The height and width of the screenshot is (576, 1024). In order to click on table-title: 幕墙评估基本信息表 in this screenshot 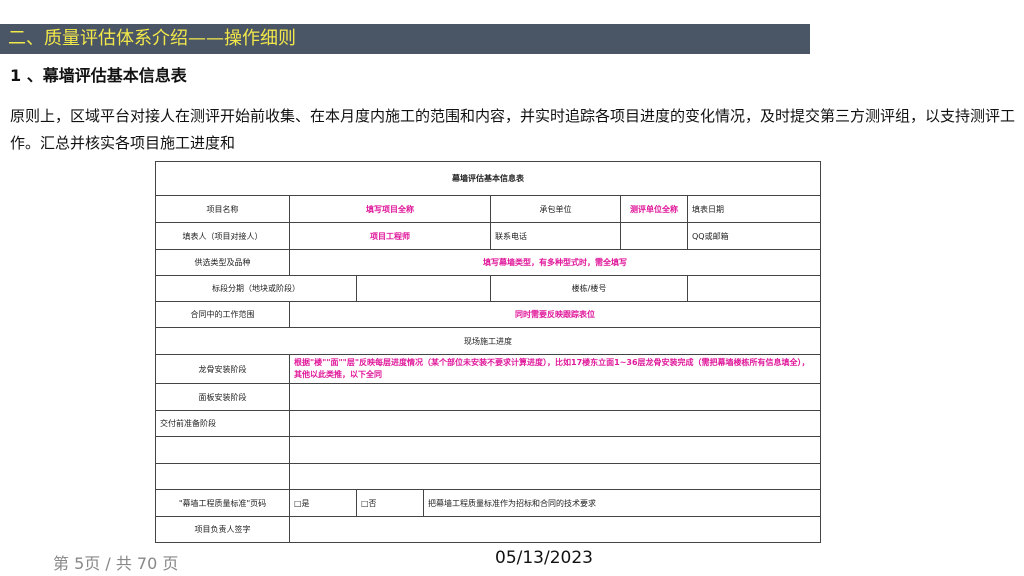, I will do `click(488, 178)`.